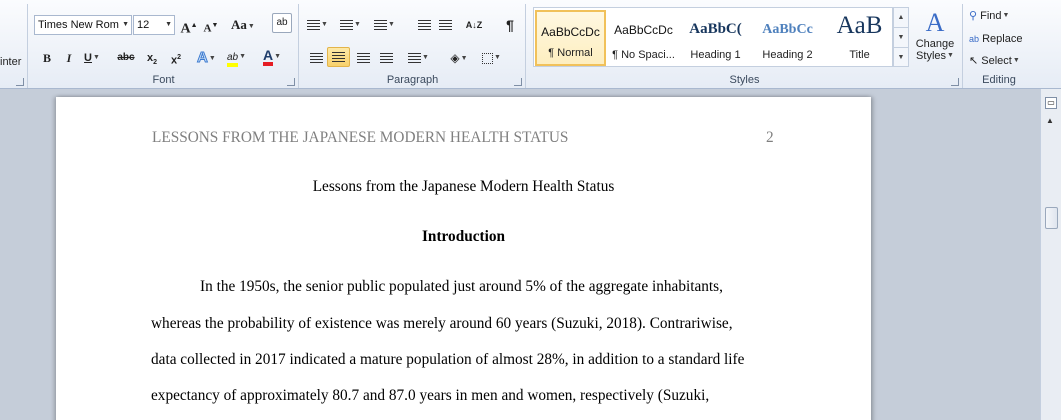  What do you see at coordinates (152, 58) in the screenshot?
I see `subscript-button: x2` at bounding box center [152, 58].